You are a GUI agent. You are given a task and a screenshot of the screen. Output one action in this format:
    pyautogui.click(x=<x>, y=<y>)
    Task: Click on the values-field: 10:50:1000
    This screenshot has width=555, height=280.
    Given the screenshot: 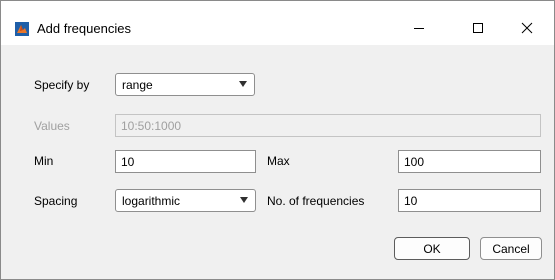 What is the action you would take?
    pyautogui.click(x=328, y=125)
    